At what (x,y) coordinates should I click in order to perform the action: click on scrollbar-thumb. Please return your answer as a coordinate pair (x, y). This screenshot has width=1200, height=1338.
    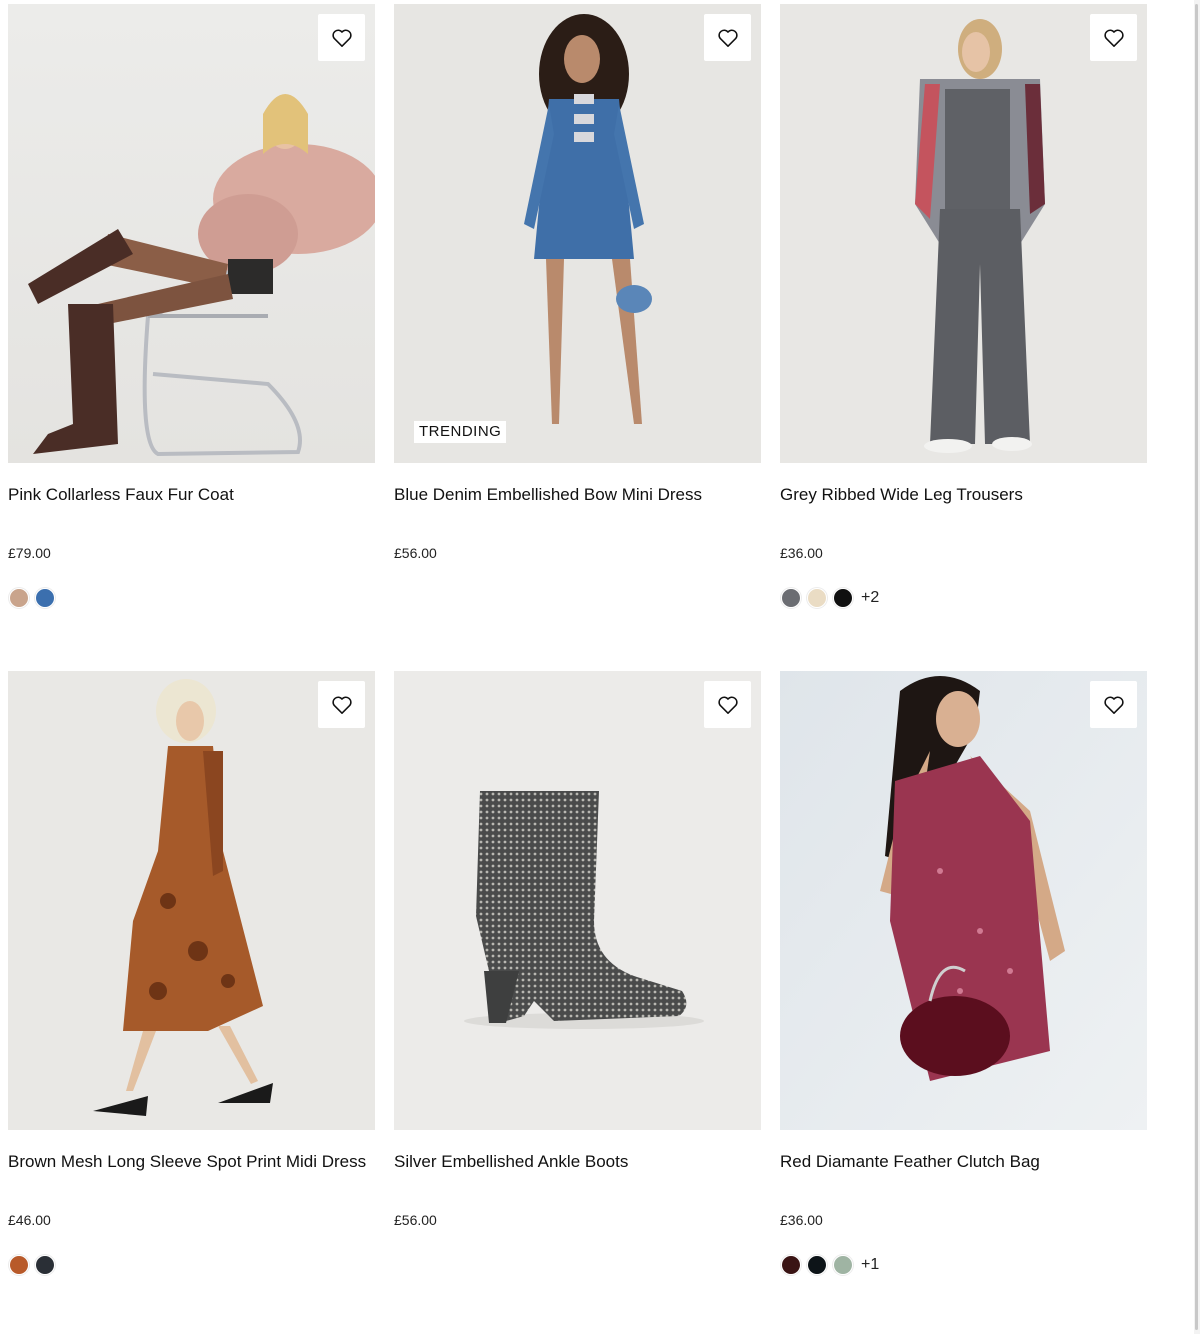
    Looking at the image, I should click on (1196, 667).